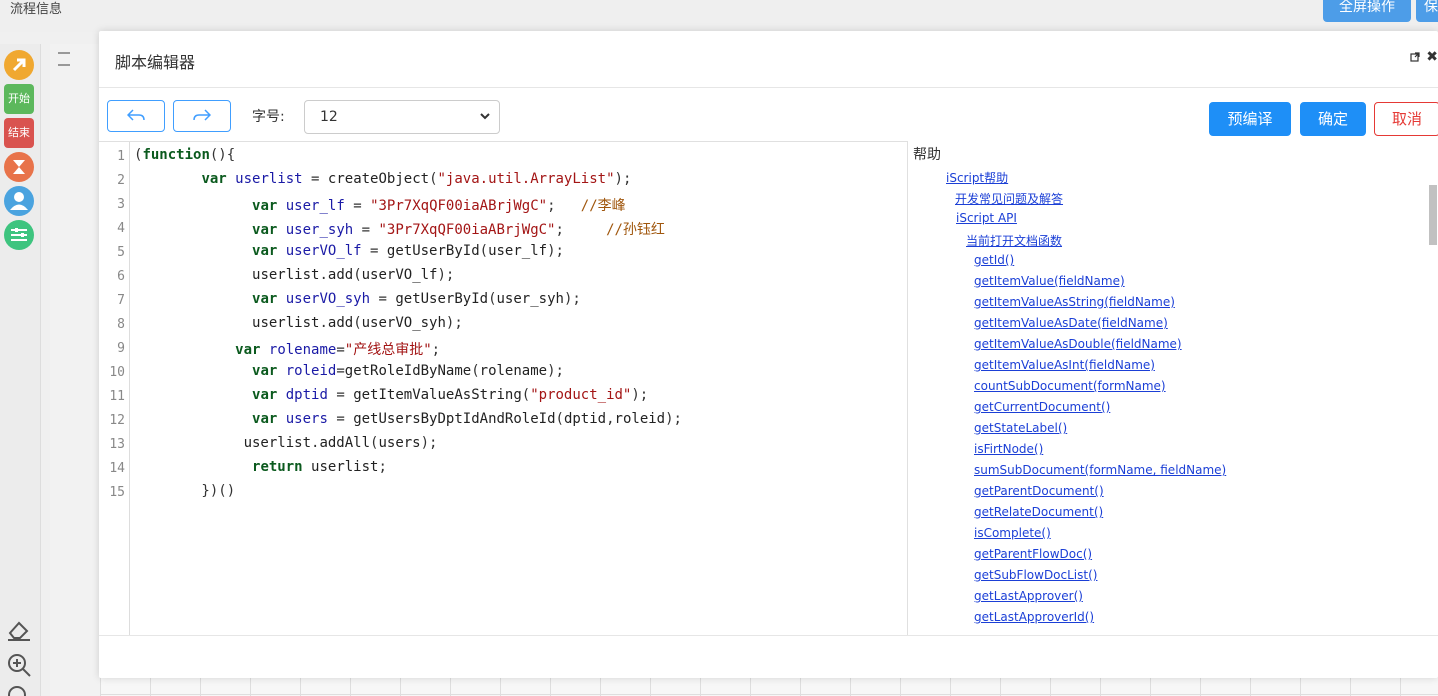 Image resolution: width=1438 pixels, height=696 pixels. I want to click on help-title: 帮助, so click(927, 155).